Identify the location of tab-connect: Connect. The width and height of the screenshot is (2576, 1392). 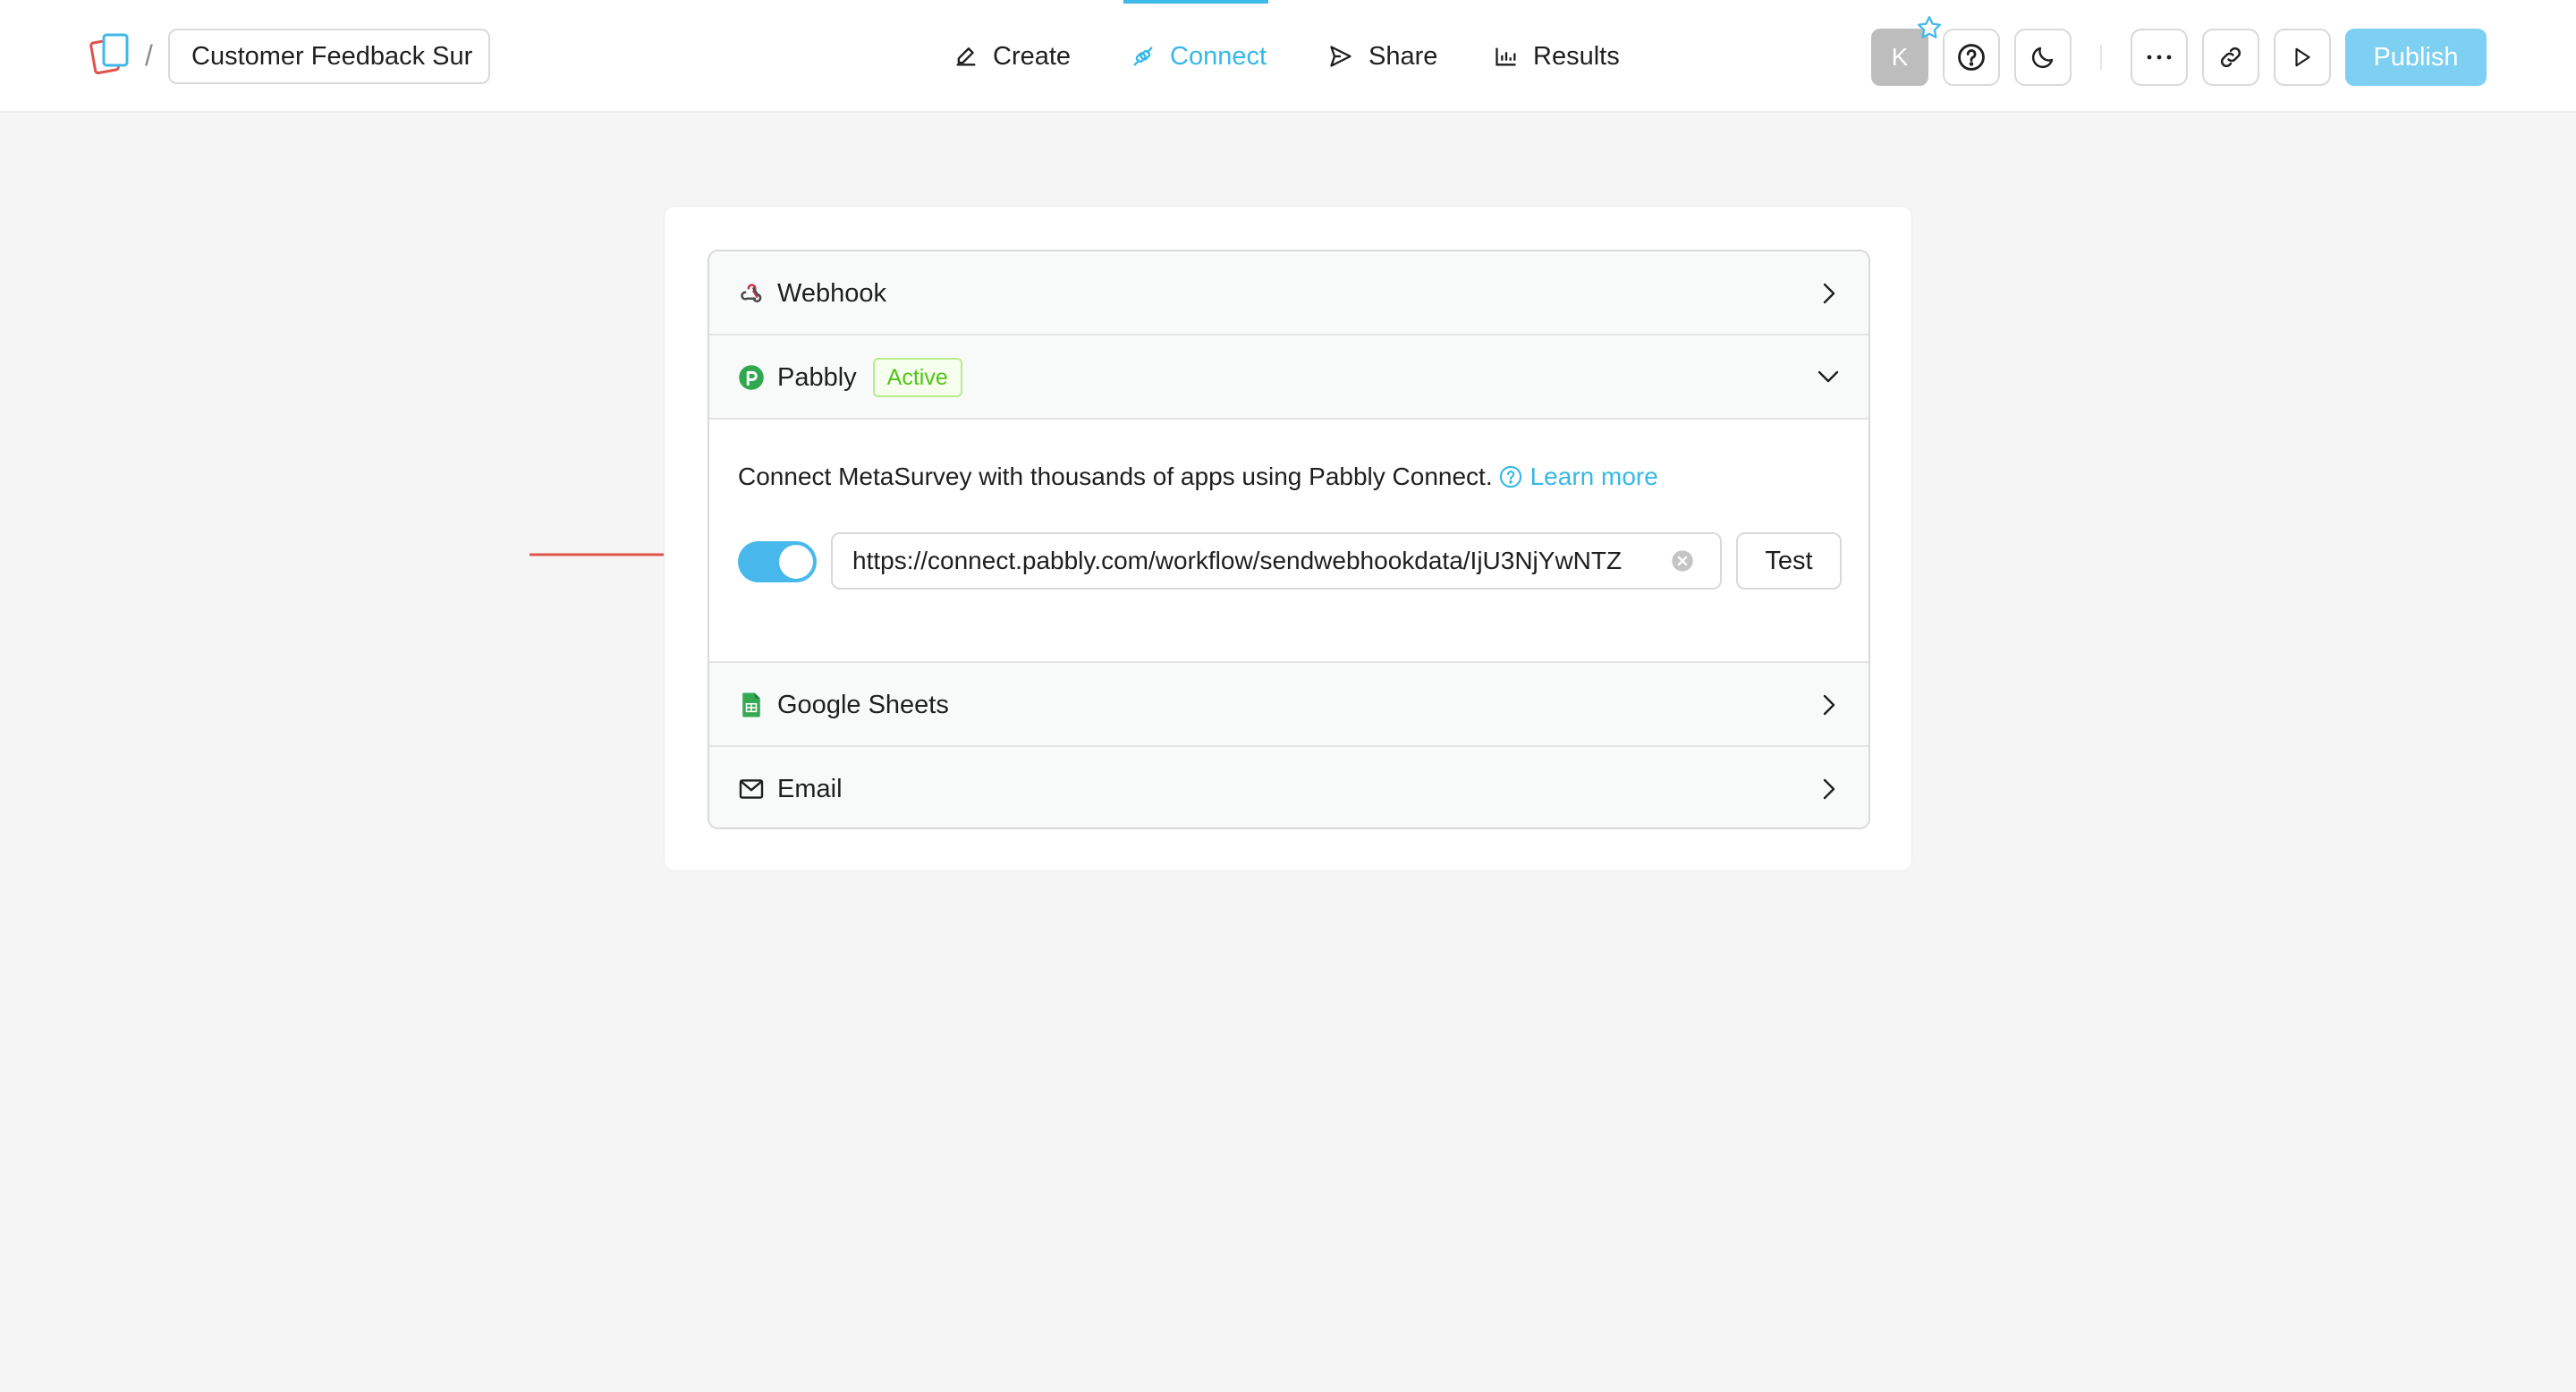
(1196, 56).